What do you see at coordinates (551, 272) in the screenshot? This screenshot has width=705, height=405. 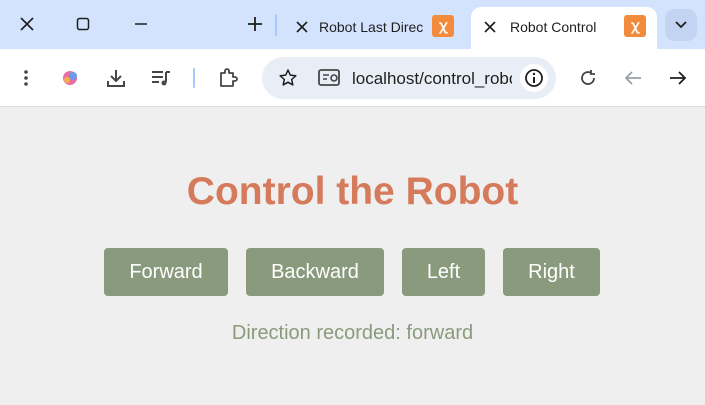 I see `right-button: Right` at bounding box center [551, 272].